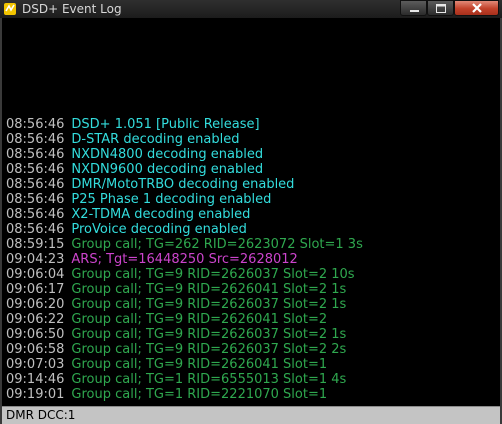  I want to click on log-timestamp: 09:04:23, so click(35, 259).